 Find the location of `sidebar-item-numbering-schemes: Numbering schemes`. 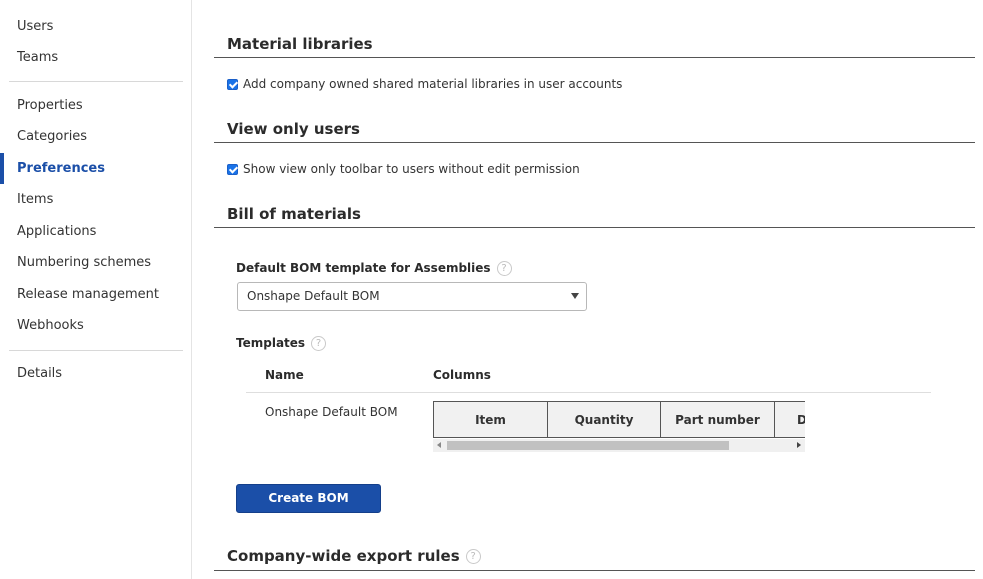

sidebar-item-numbering-schemes: Numbering schemes is located at coordinates (84, 263).